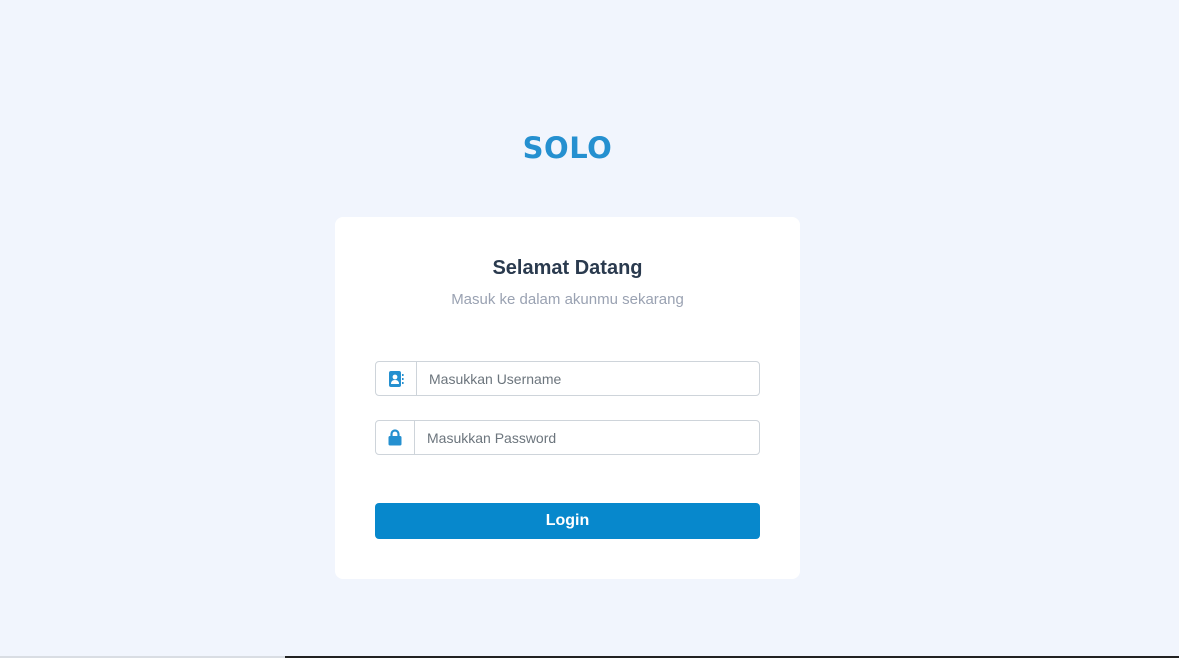  I want to click on address-card-icon, so click(396, 378).